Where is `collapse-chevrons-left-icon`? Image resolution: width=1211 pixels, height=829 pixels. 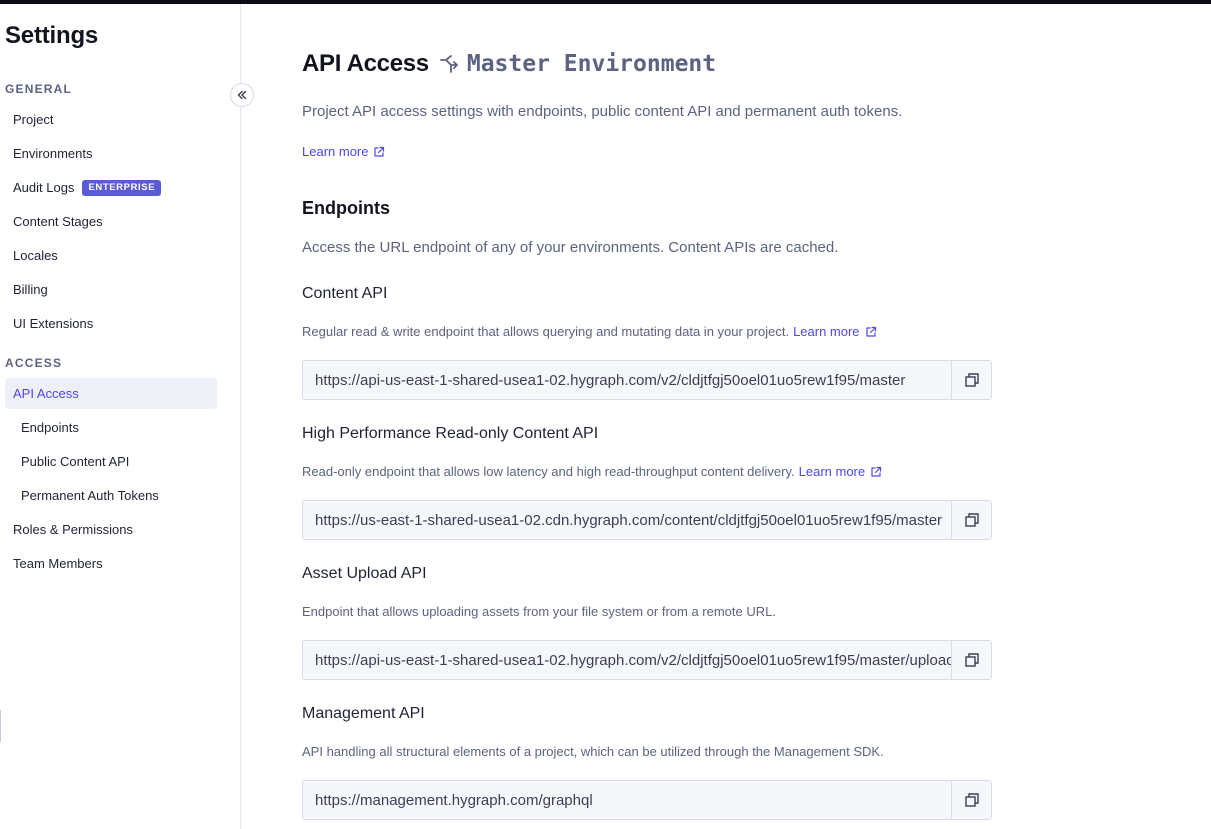 collapse-chevrons-left-icon is located at coordinates (242, 95).